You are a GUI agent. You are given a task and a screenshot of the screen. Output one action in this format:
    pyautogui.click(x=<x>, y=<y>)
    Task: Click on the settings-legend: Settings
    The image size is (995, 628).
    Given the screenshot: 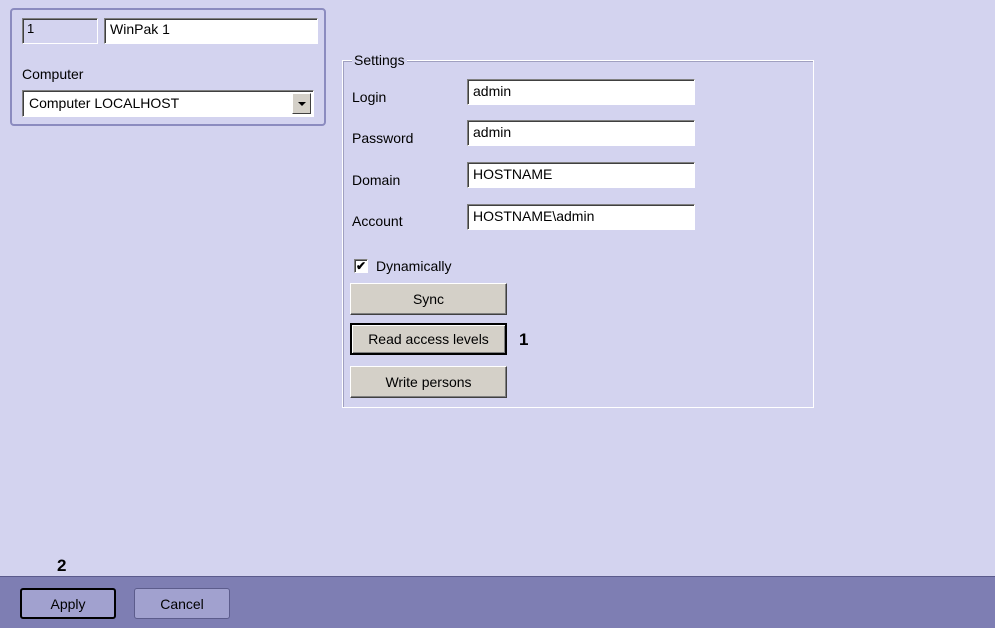 What is the action you would take?
    pyautogui.click(x=379, y=60)
    